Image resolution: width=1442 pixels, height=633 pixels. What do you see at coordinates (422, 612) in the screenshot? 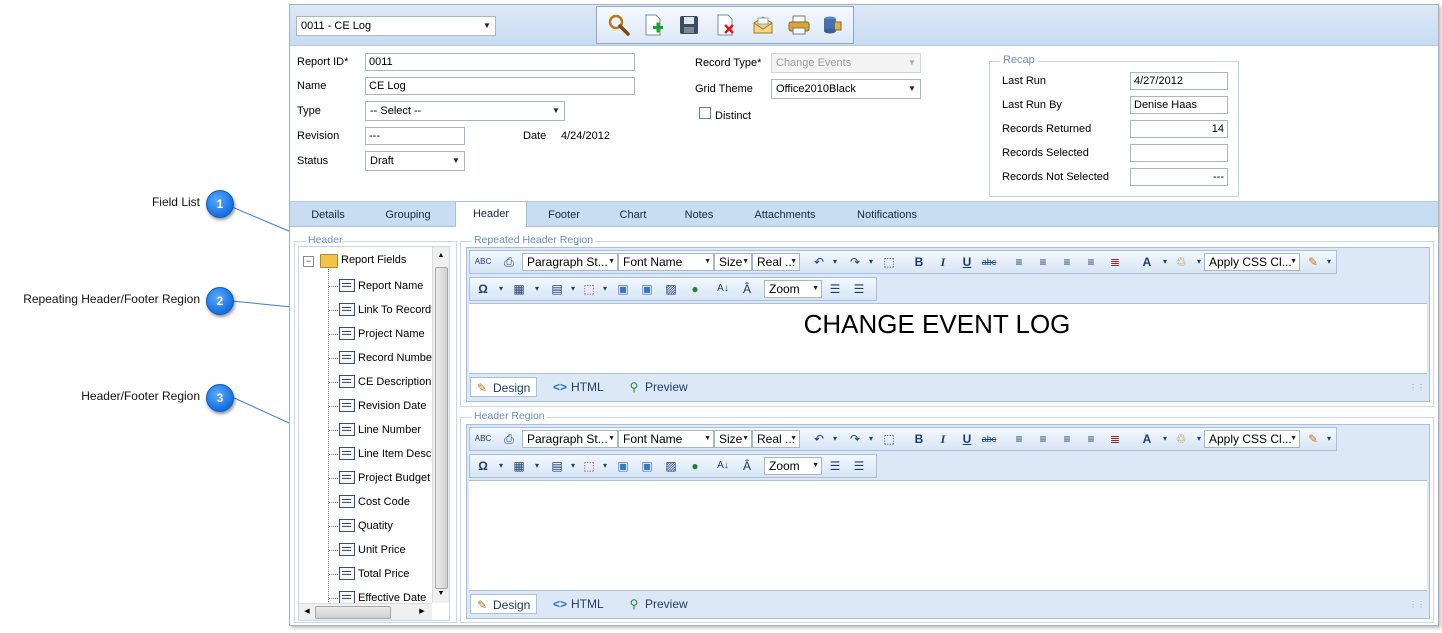
I see `scroll-right-icon: ▶` at bounding box center [422, 612].